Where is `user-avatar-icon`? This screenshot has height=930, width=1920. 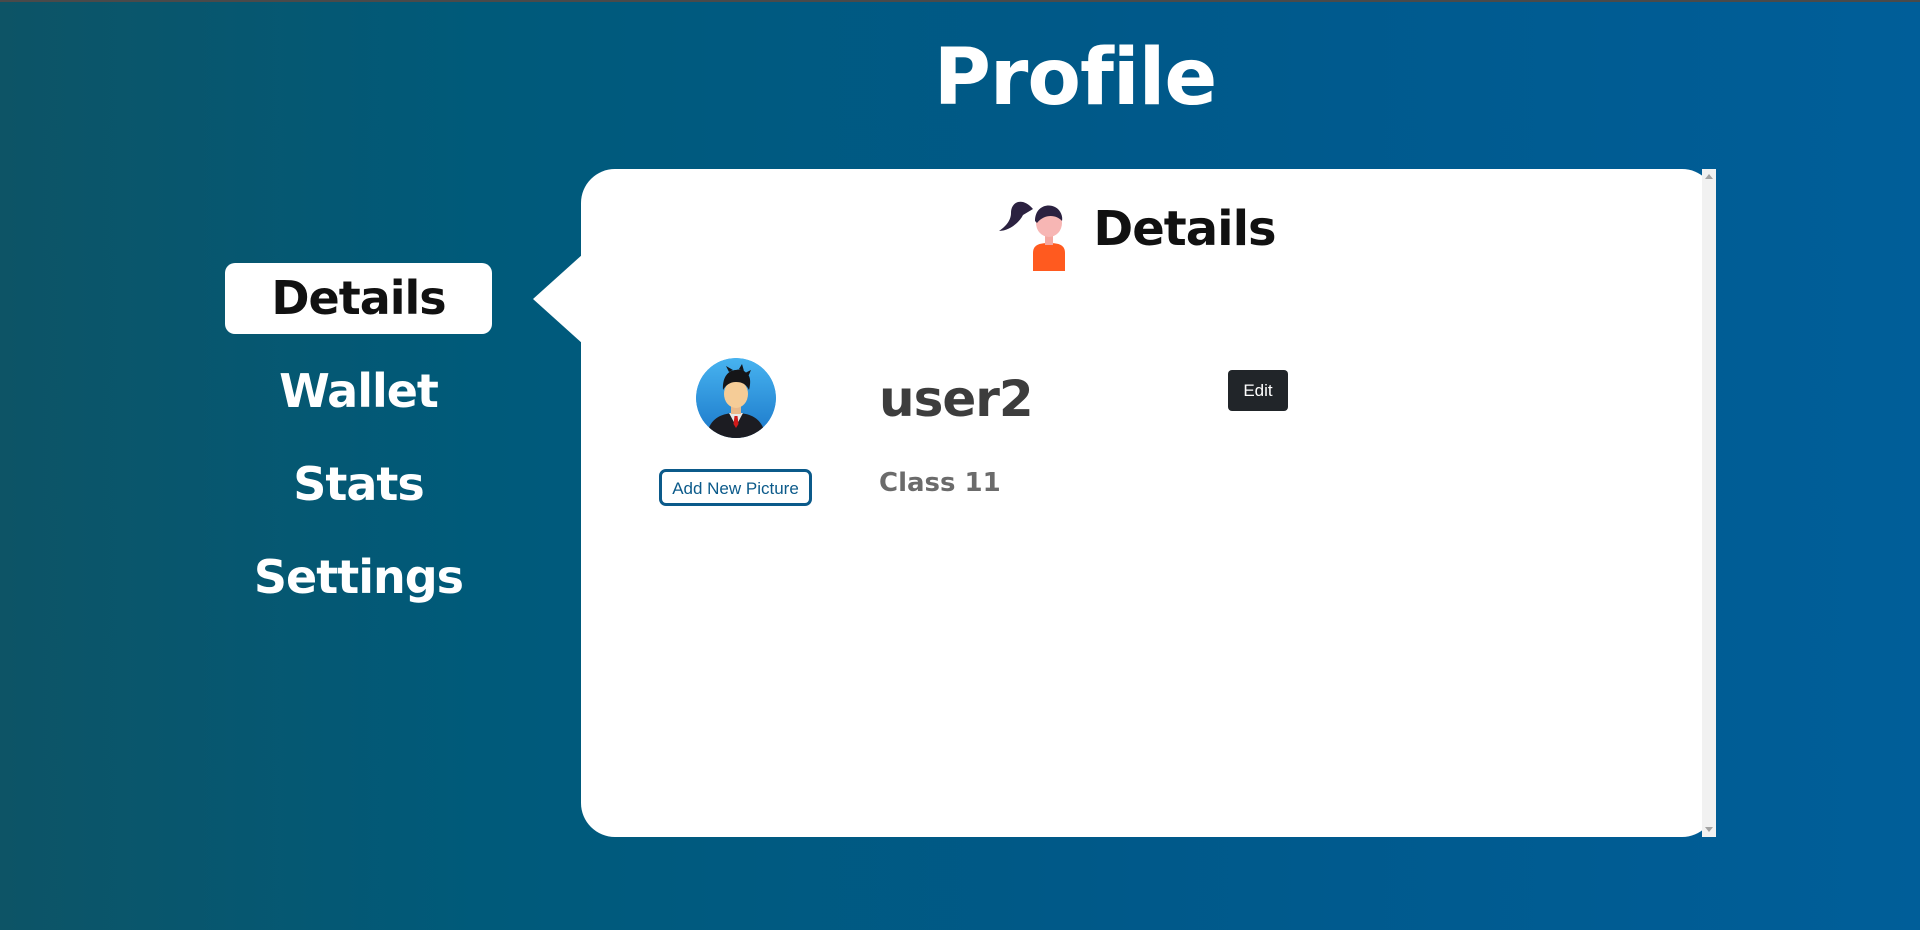
user-avatar-icon is located at coordinates (736, 398).